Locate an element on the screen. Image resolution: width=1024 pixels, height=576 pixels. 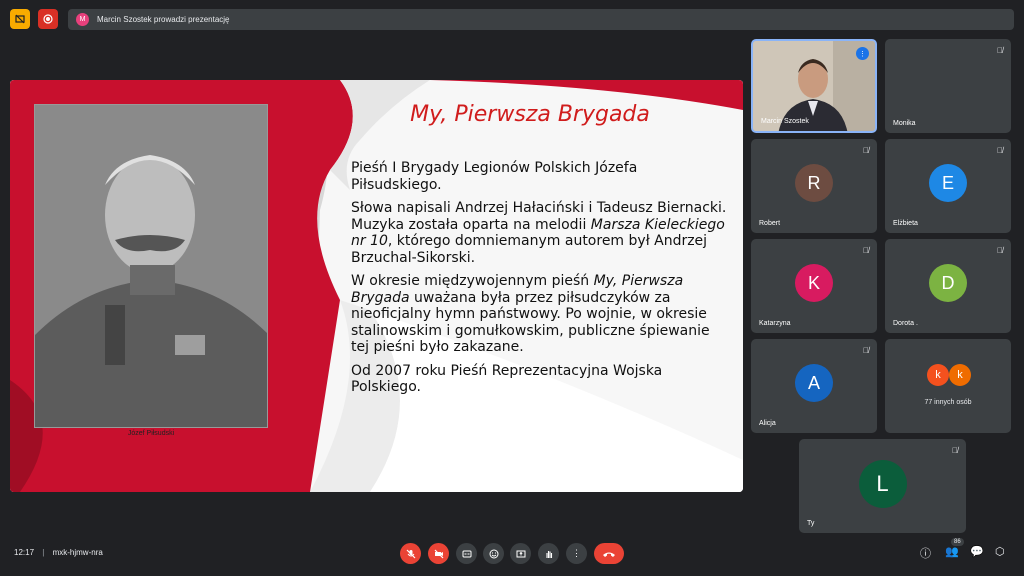
mic-off-icon is located at coordinates (410, 553).